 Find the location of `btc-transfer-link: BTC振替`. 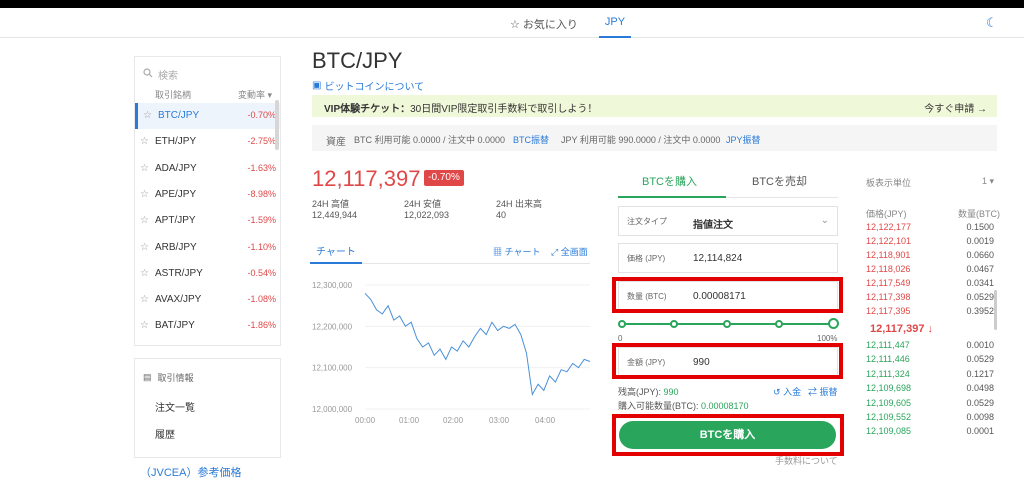

btc-transfer-link: BTC振替 is located at coordinates (531, 139).